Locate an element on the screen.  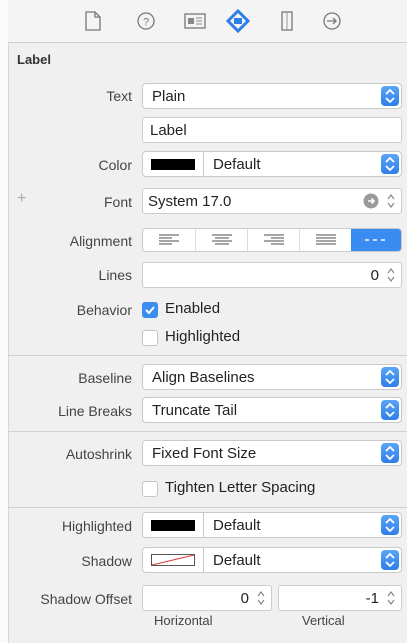
line-breaks-value: Truncate Tail is located at coordinates (195, 410).